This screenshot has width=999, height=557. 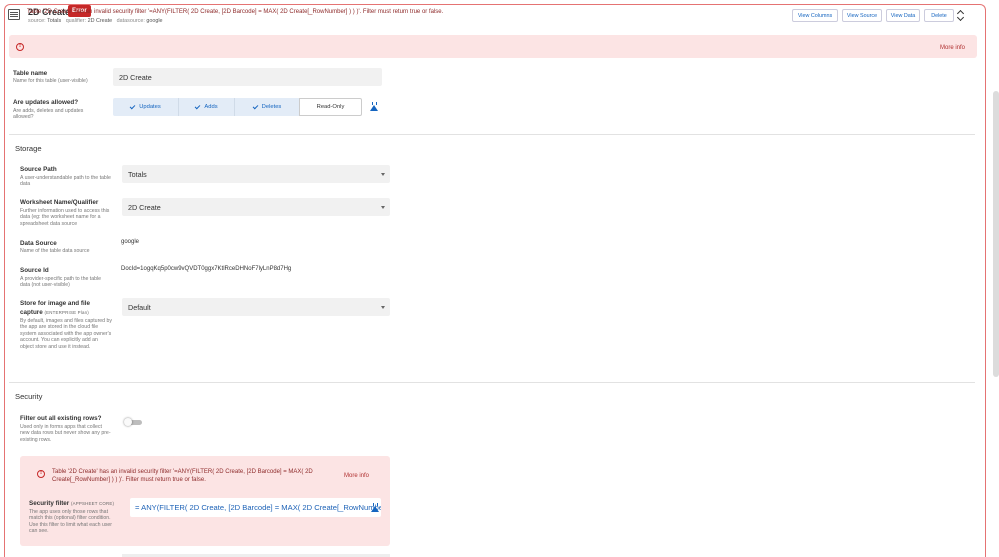 What do you see at coordinates (28, 148) in the screenshot?
I see `storage-section-title: Storage` at bounding box center [28, 148].